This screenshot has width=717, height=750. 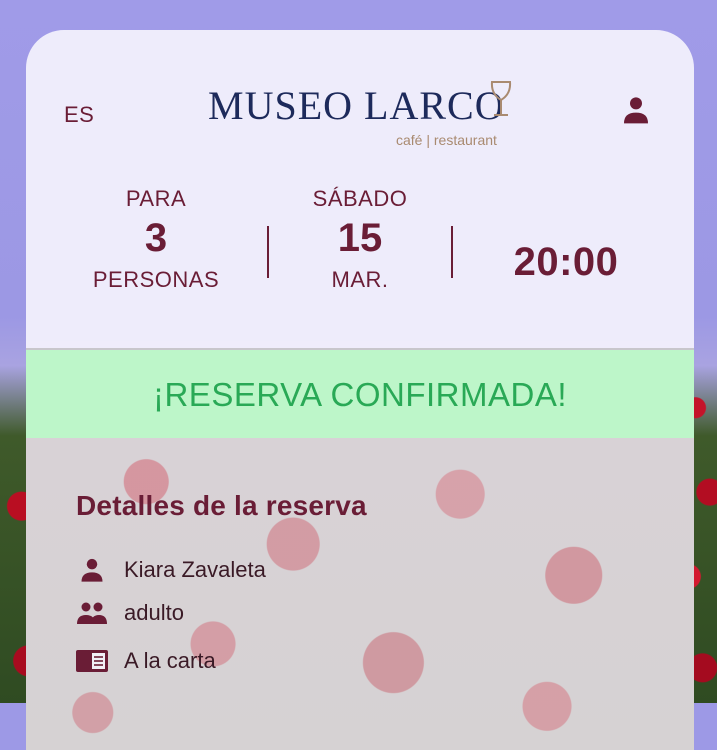 I want to click on logo: MUSEO LARCO café | restaurant, so click(x=368, y=118).